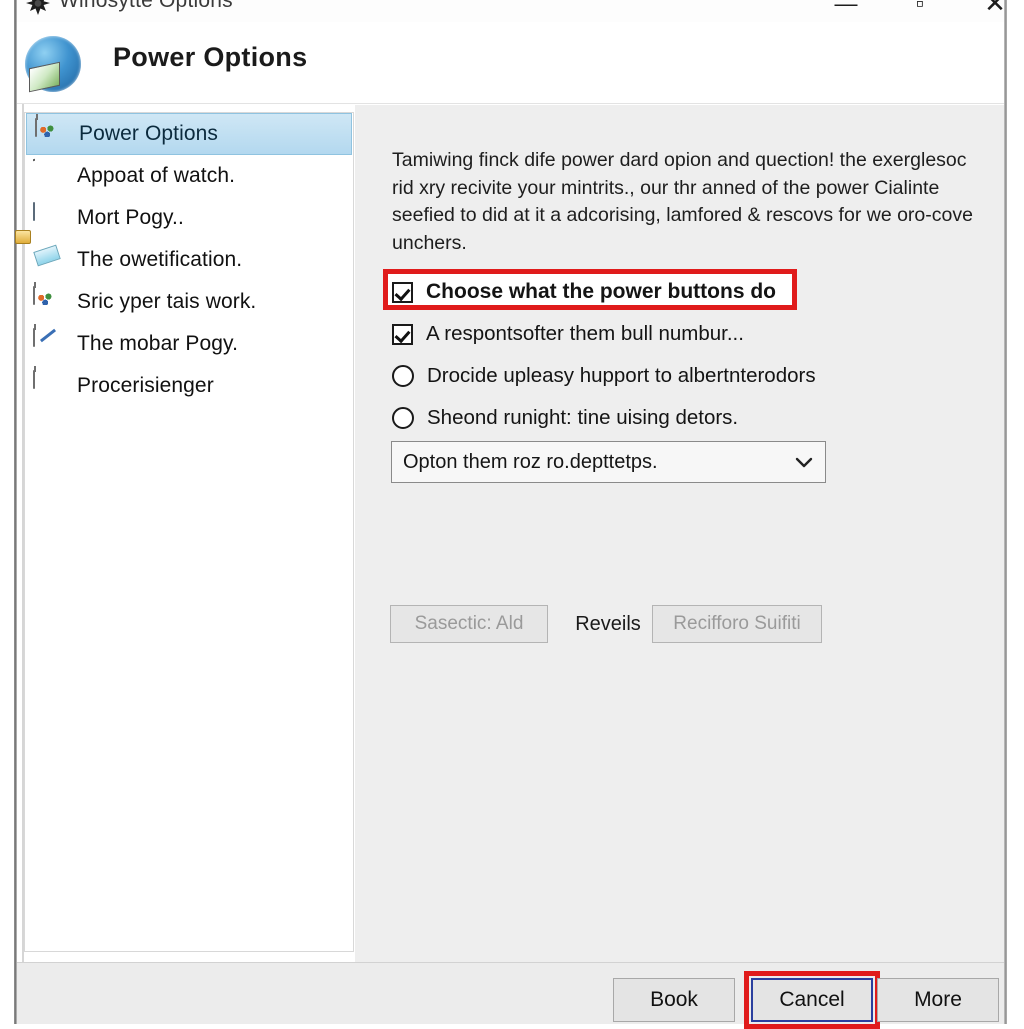 This screenshot has height=1029, width=1024. Describe the element at coordinates (145, 385) in the screenshot. I see `sidebar-item-label: Procerisienger` at that location.